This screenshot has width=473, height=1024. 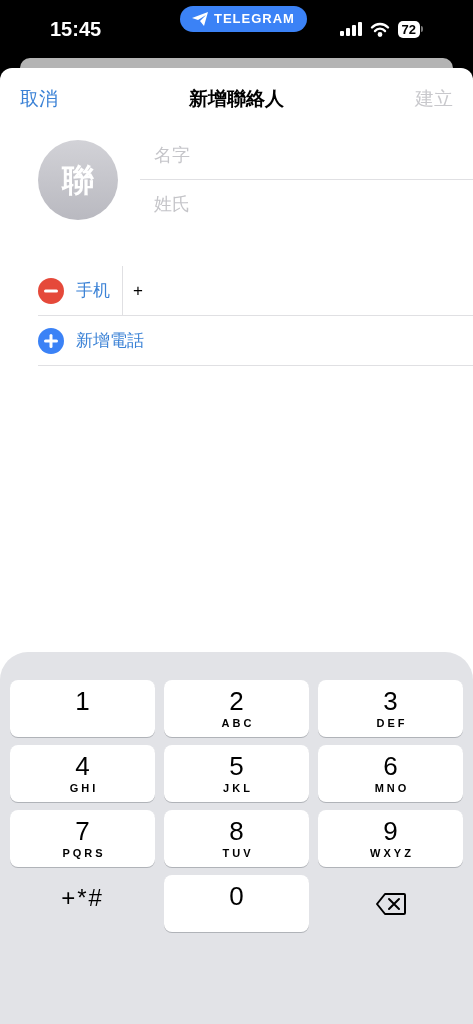 What do you see at coordinates (390, 773) in the screenshot?
I see `keypad-key: 6 MNO` at bounding box center [390, 773].